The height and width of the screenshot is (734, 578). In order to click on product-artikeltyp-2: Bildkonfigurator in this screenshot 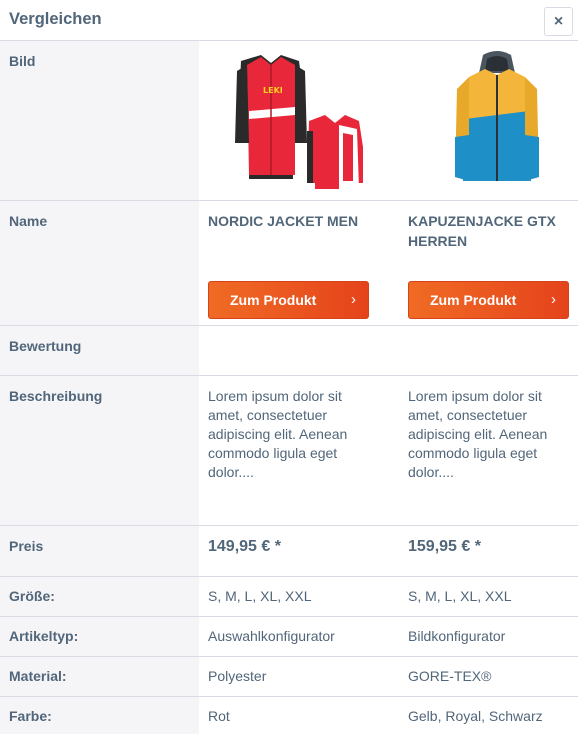, I will do `click(457, 636)`.